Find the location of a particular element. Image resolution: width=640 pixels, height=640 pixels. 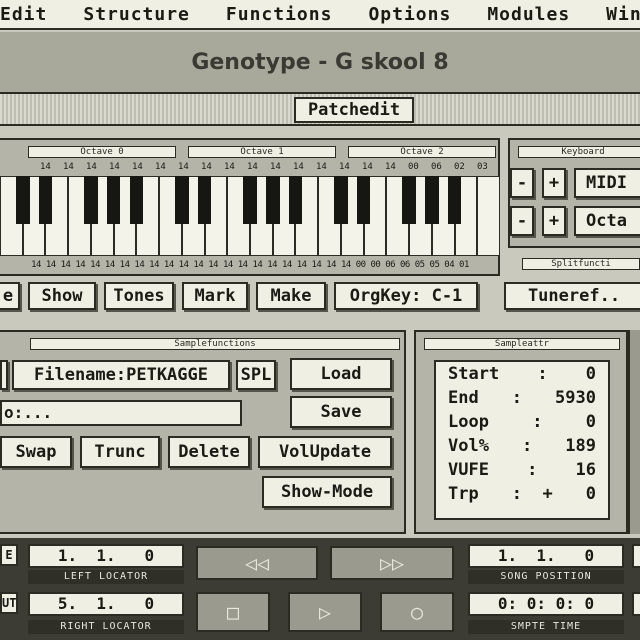

attr-row-end: End: 5930 is located at coordinates (522, 398).